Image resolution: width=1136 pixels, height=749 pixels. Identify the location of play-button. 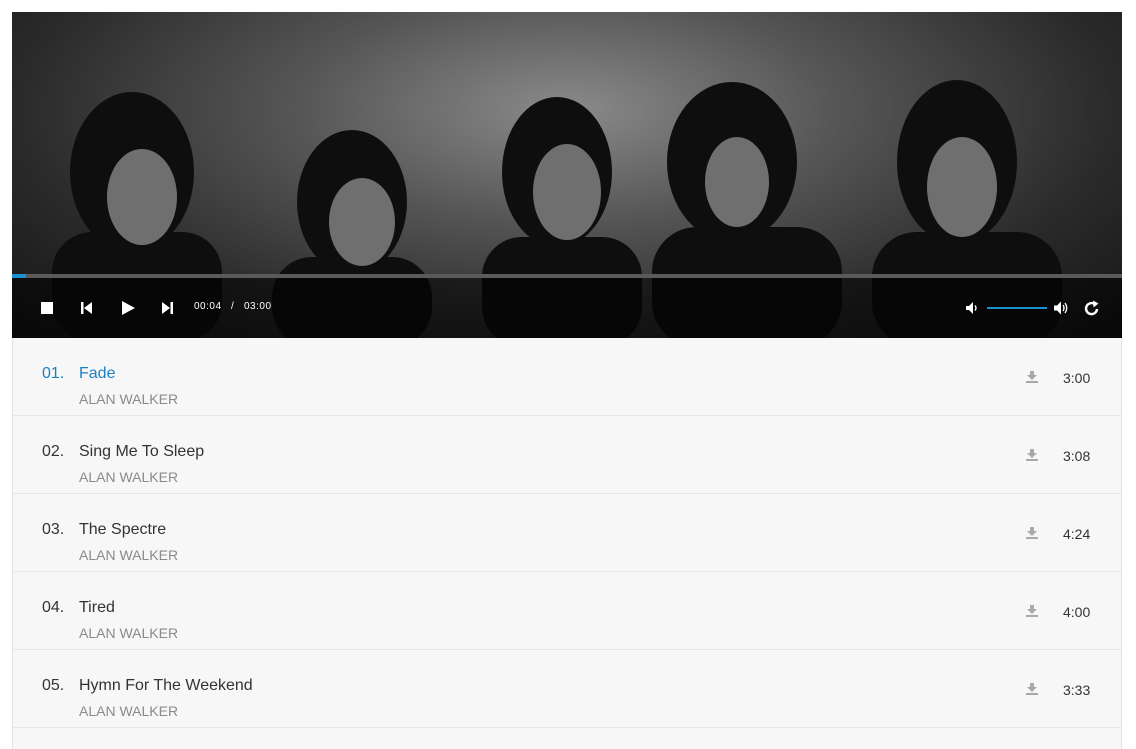
(128, 308).